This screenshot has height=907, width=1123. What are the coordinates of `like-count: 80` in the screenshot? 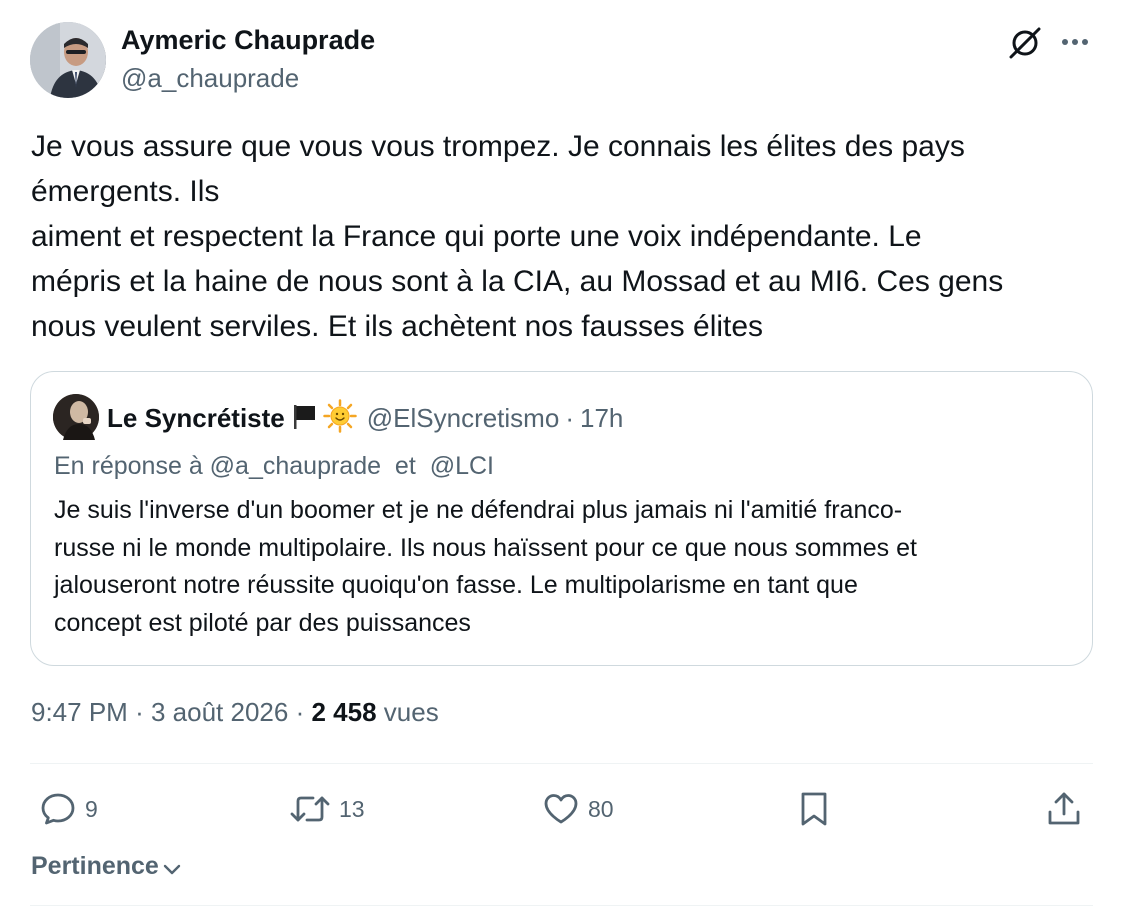 It's located at (601, 808).